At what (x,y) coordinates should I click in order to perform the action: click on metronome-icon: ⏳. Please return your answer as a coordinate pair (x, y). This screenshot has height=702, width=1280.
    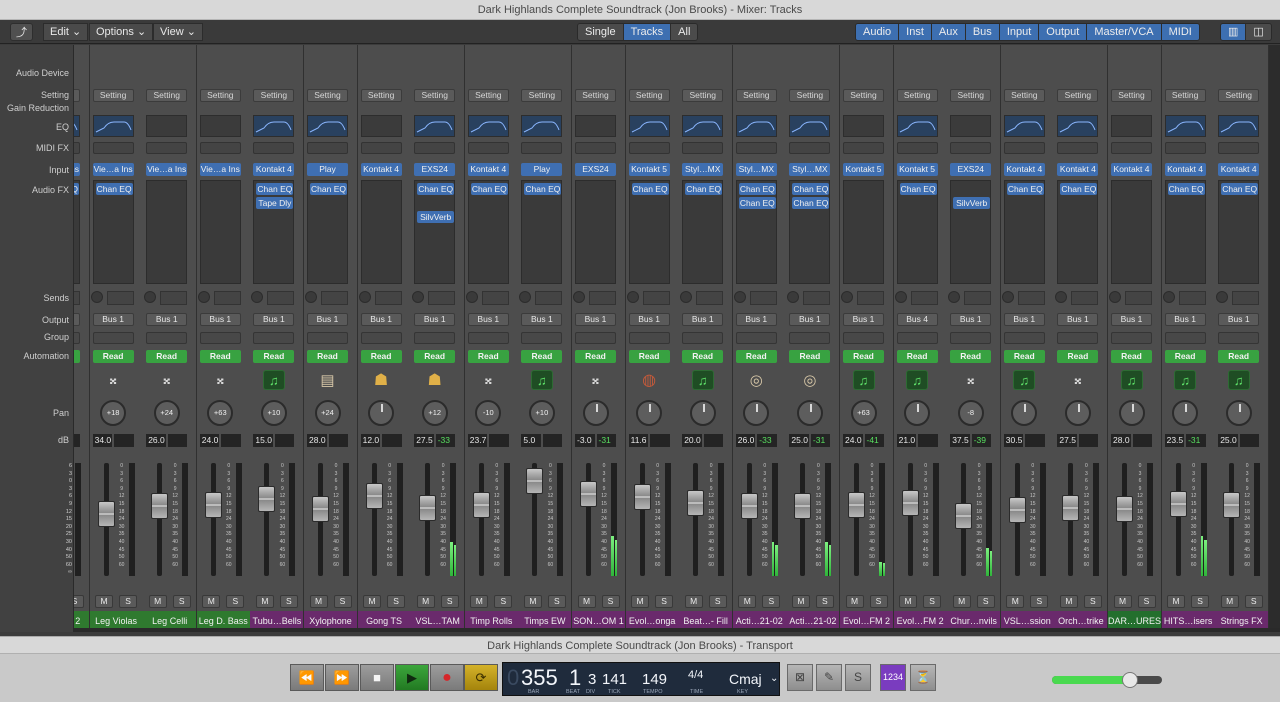
    Looking at the image, I should click on (923, 677).